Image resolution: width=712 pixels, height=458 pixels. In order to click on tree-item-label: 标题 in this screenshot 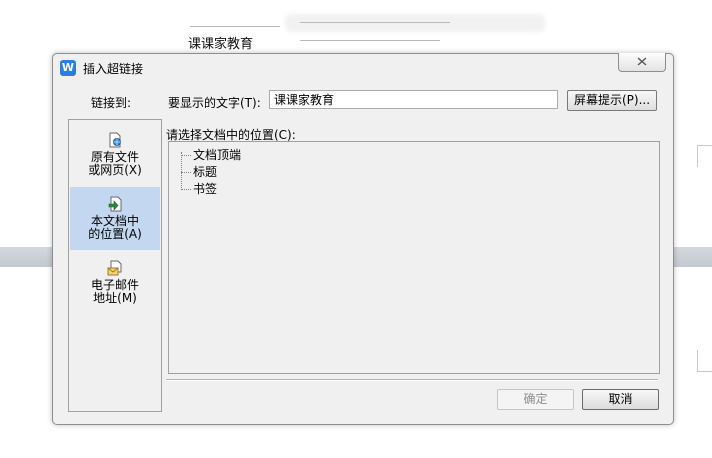, I will do `click(205, 172)`.